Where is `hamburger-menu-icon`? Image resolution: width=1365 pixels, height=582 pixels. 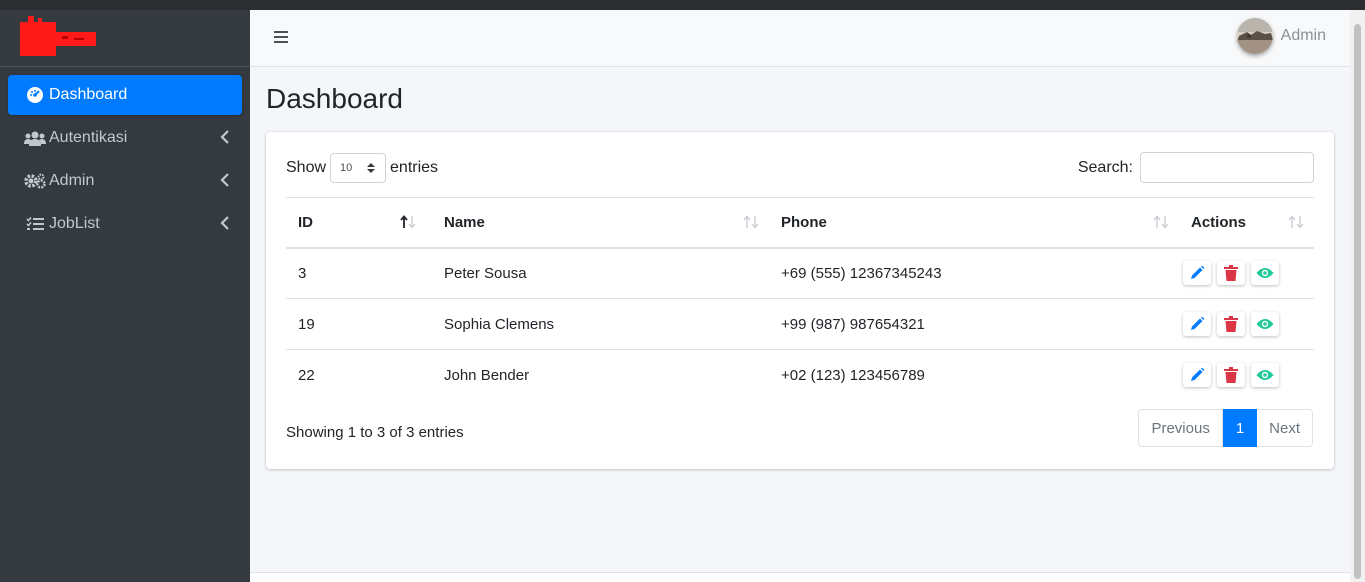
hamburger-menu-icon is located at coordinates (281, 37).